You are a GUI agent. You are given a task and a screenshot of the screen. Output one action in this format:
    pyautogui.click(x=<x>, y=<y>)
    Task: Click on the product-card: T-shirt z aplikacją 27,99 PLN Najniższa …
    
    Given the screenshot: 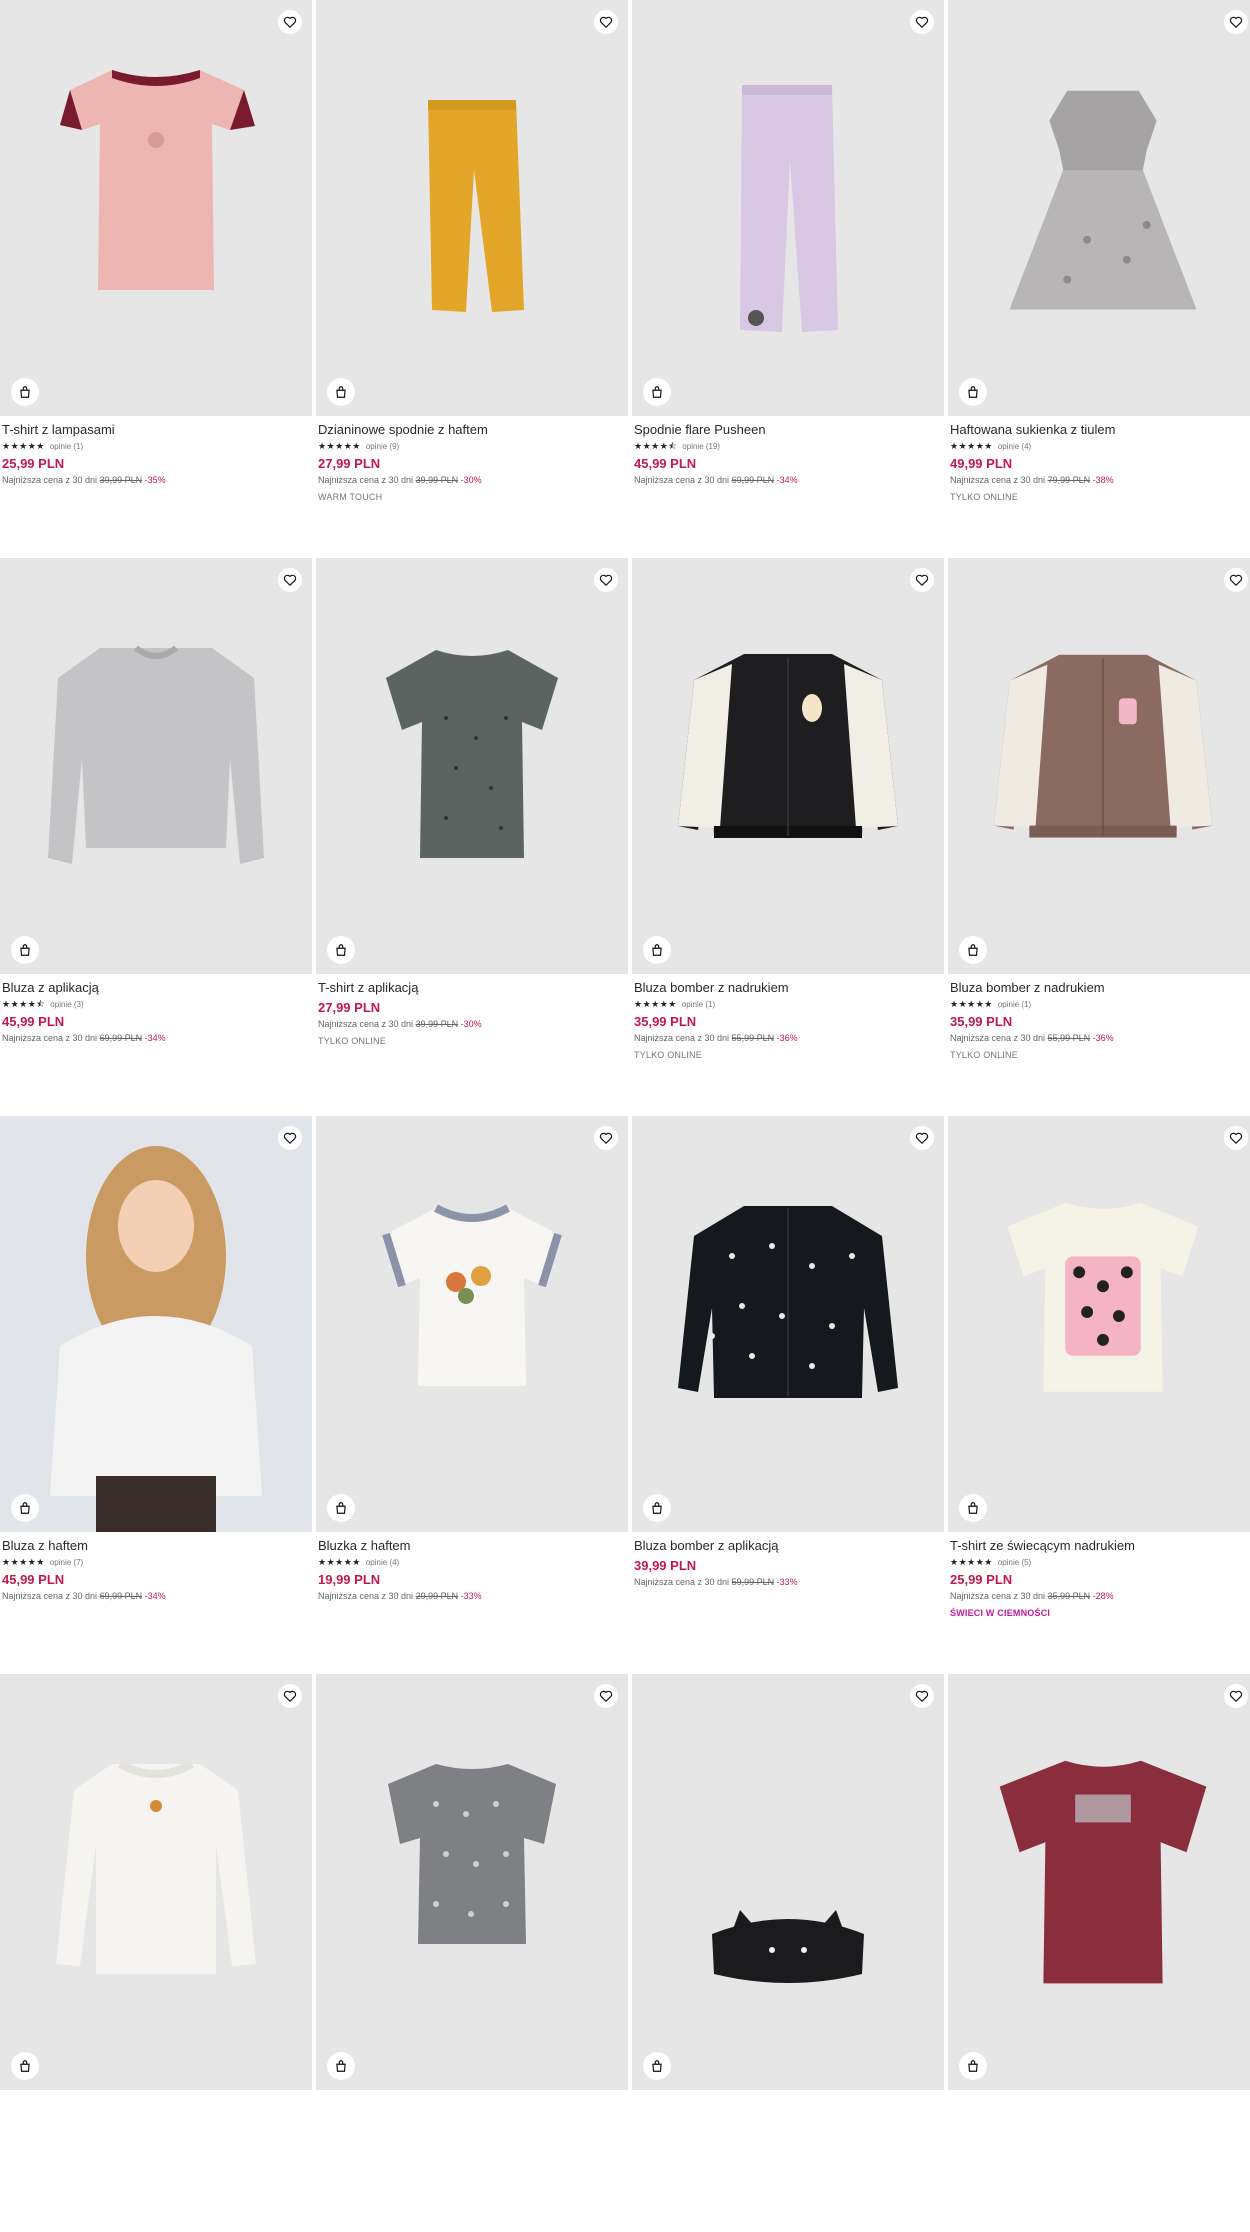 What is the action you would take?
    pyautogui.click(x=472, y=837)
    